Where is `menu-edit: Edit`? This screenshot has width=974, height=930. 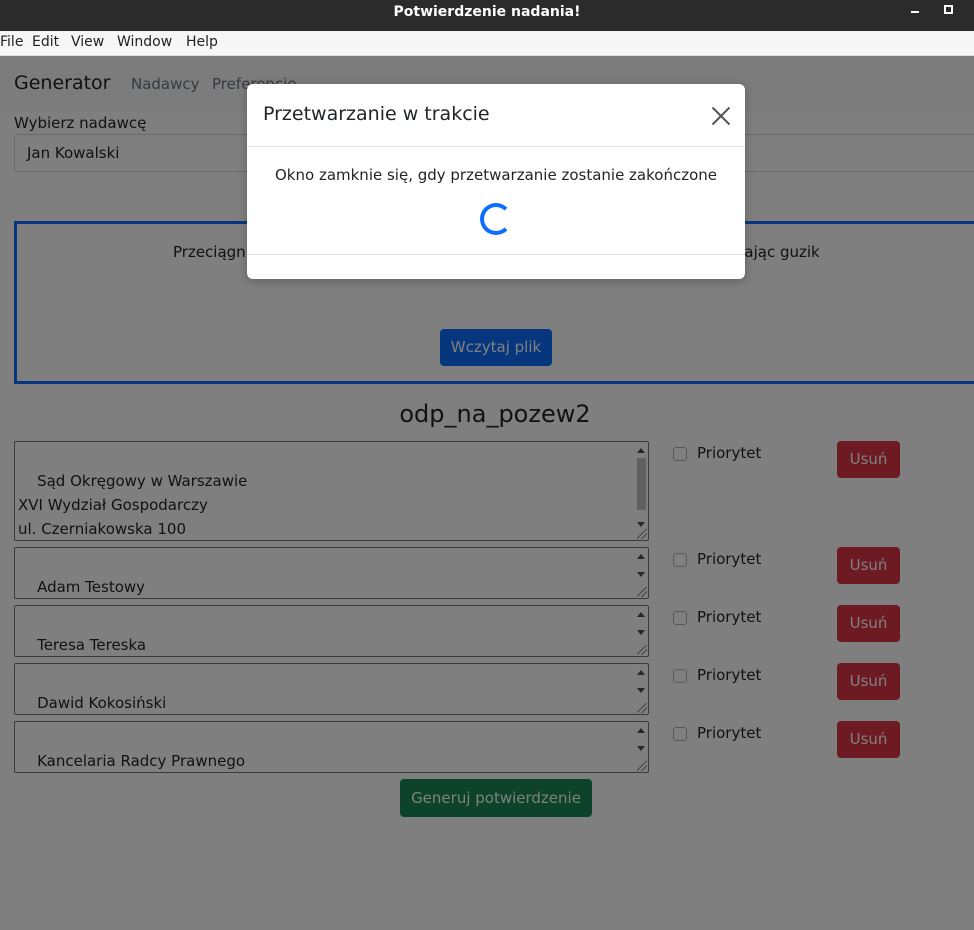 menu-edit: Edit is located at coordinates (45, 42).